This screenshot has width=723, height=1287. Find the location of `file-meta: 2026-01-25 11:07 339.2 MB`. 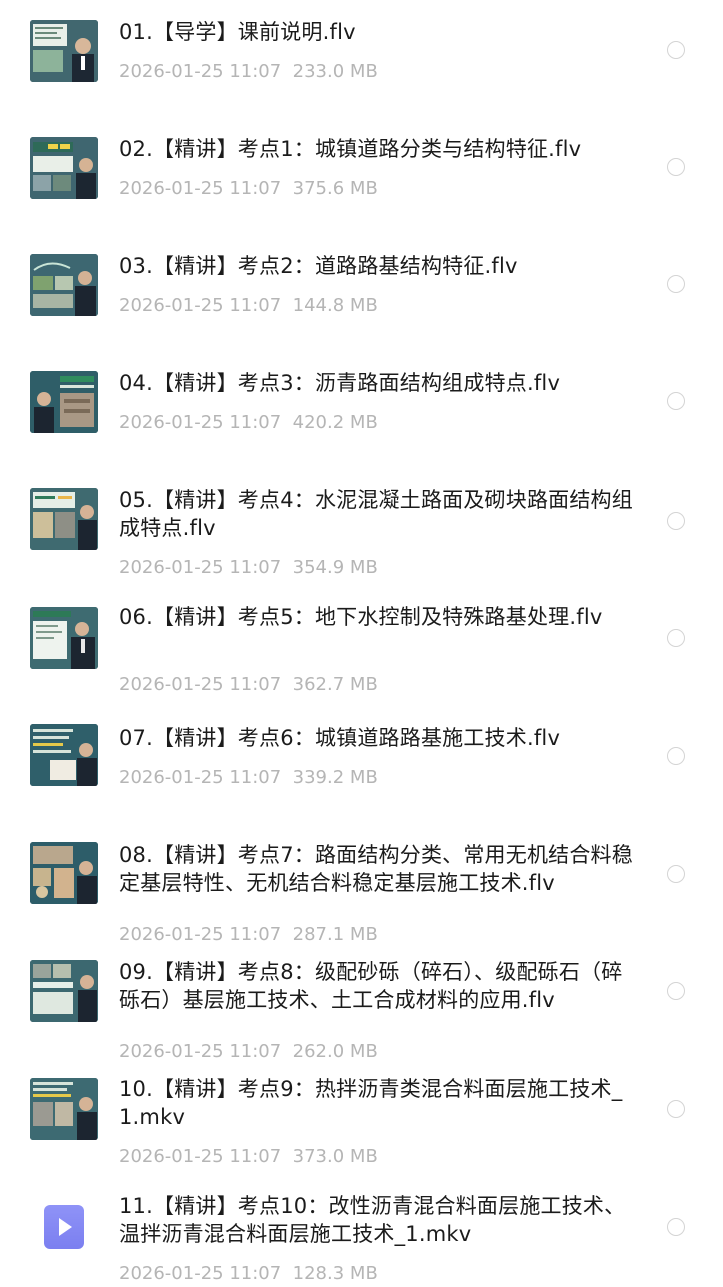

file-meta: 2026-01-25 11:07 339.2 MB is located at coordinates (248, 778).